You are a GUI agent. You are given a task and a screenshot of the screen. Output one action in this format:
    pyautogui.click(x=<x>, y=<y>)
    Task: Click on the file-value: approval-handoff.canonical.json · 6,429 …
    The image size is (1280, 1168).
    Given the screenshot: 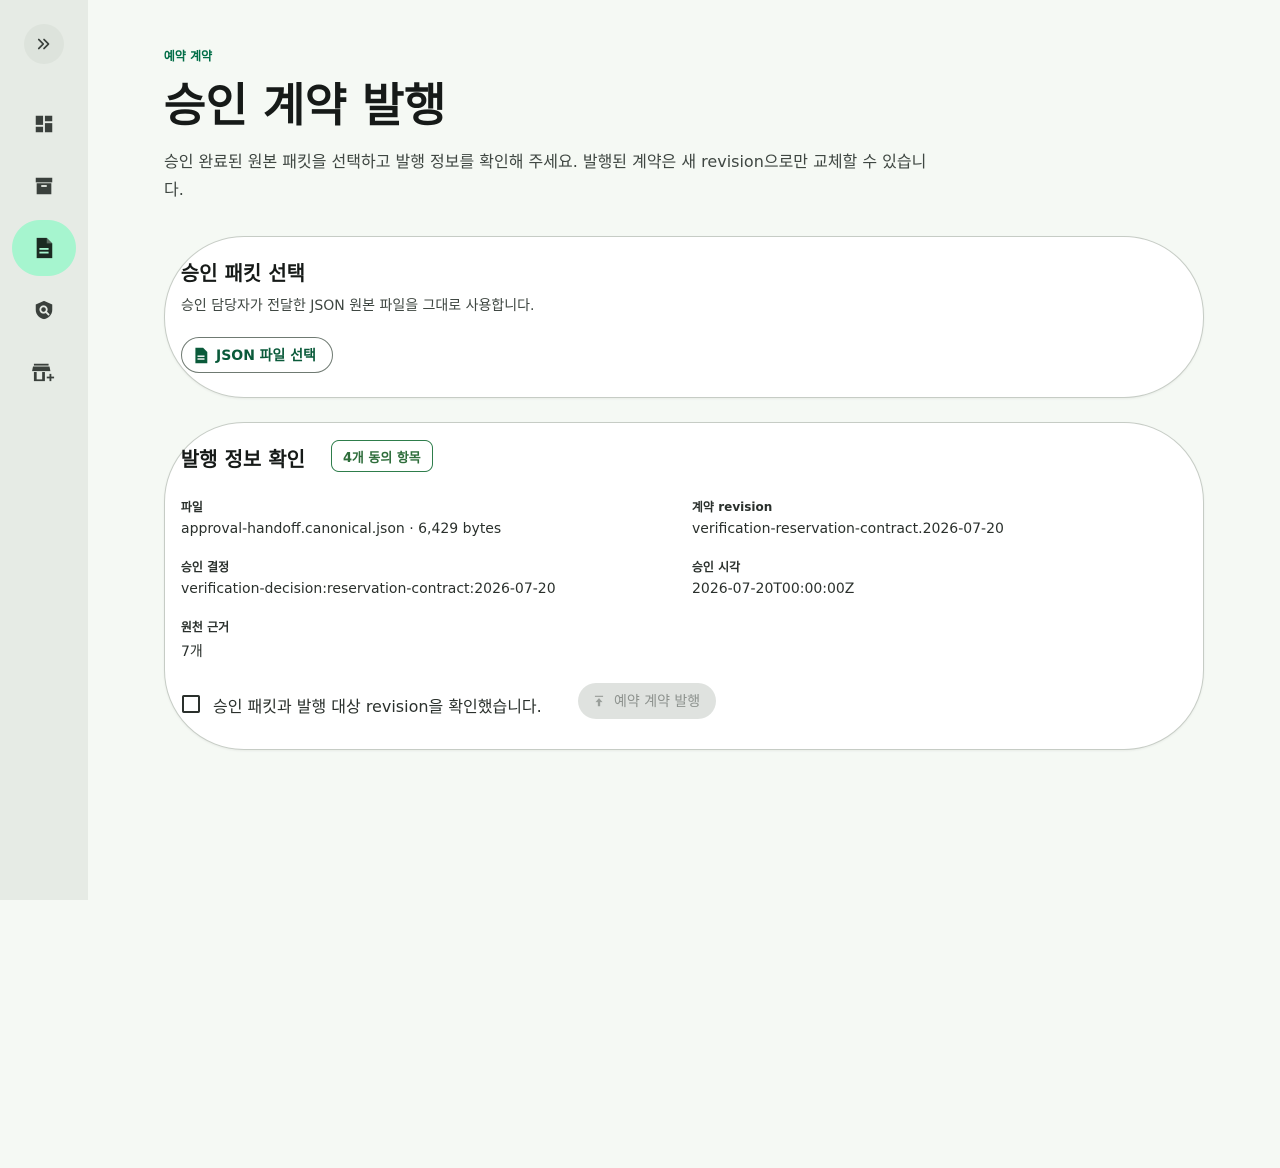 What is the action you would take?
    pyautogui.click(x=341, y=529)
    